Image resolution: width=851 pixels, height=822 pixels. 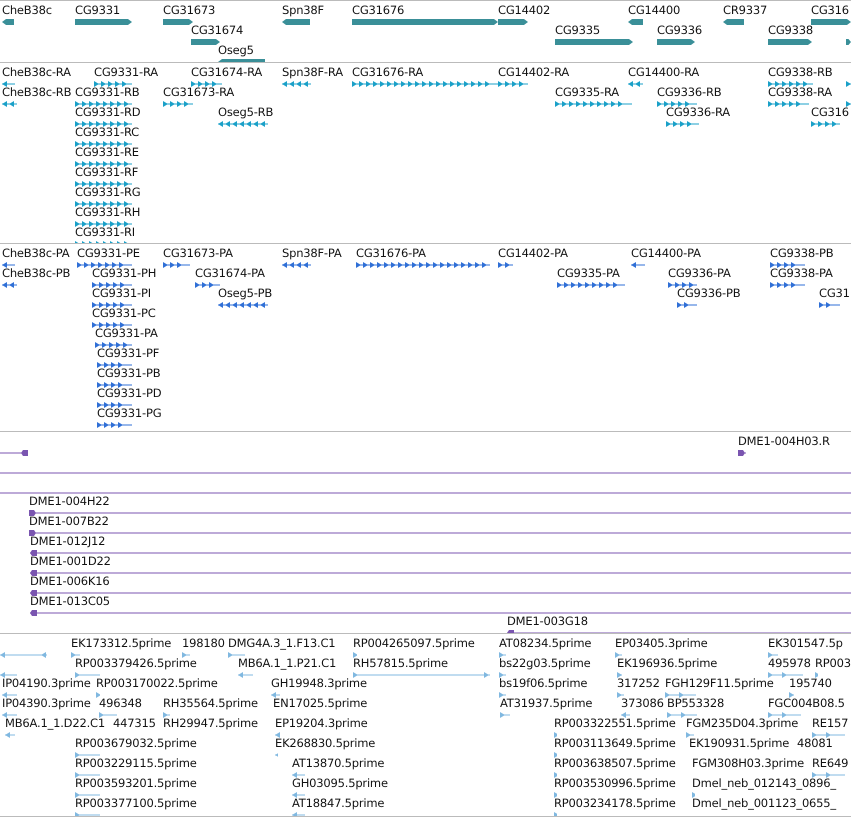 I want to click on feature-label: CG31, so click(x=834, y=293).